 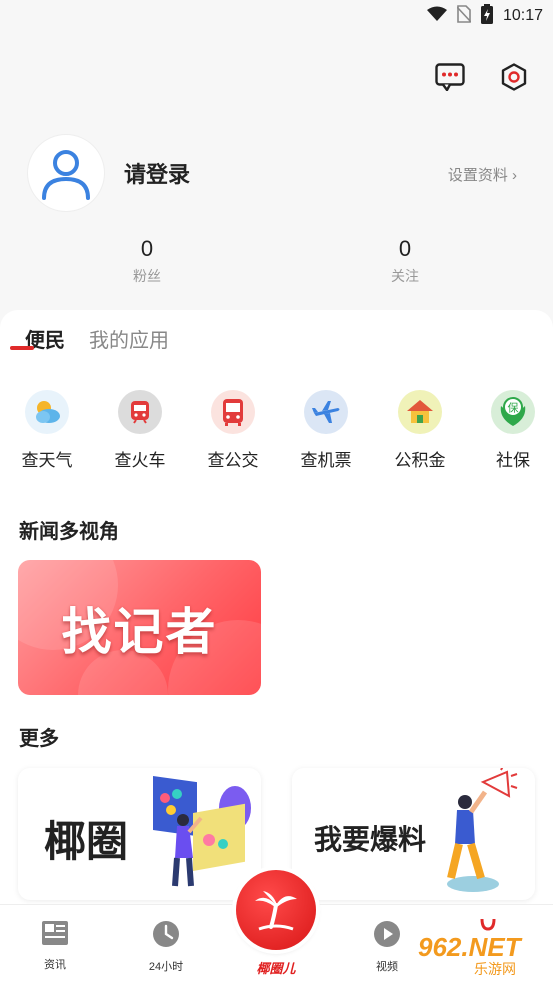 I want to click on status-time: 10:17, so click(x=522, y=15).